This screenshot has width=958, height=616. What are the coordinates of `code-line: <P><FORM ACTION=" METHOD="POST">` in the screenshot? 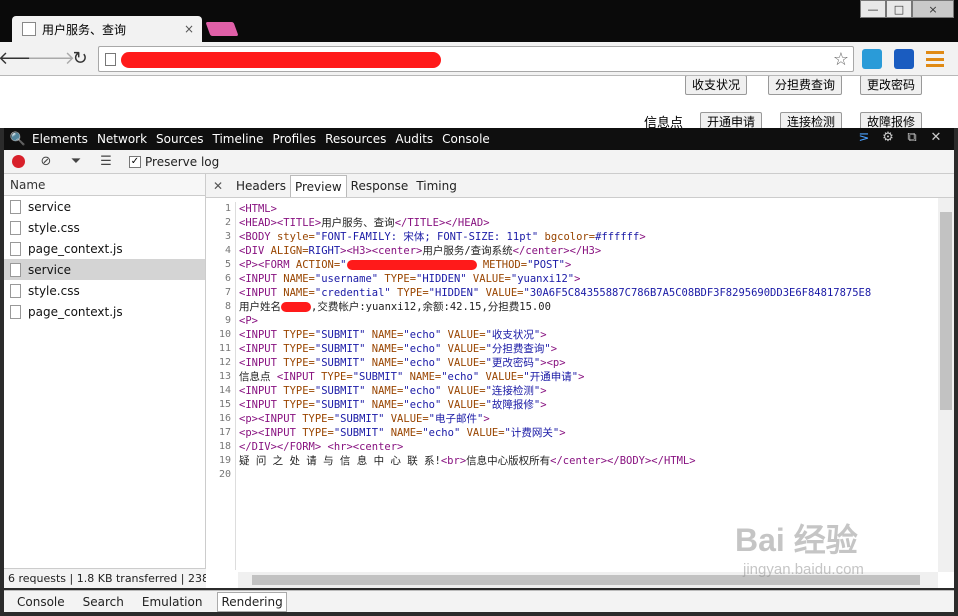 It's located at (555, 265).